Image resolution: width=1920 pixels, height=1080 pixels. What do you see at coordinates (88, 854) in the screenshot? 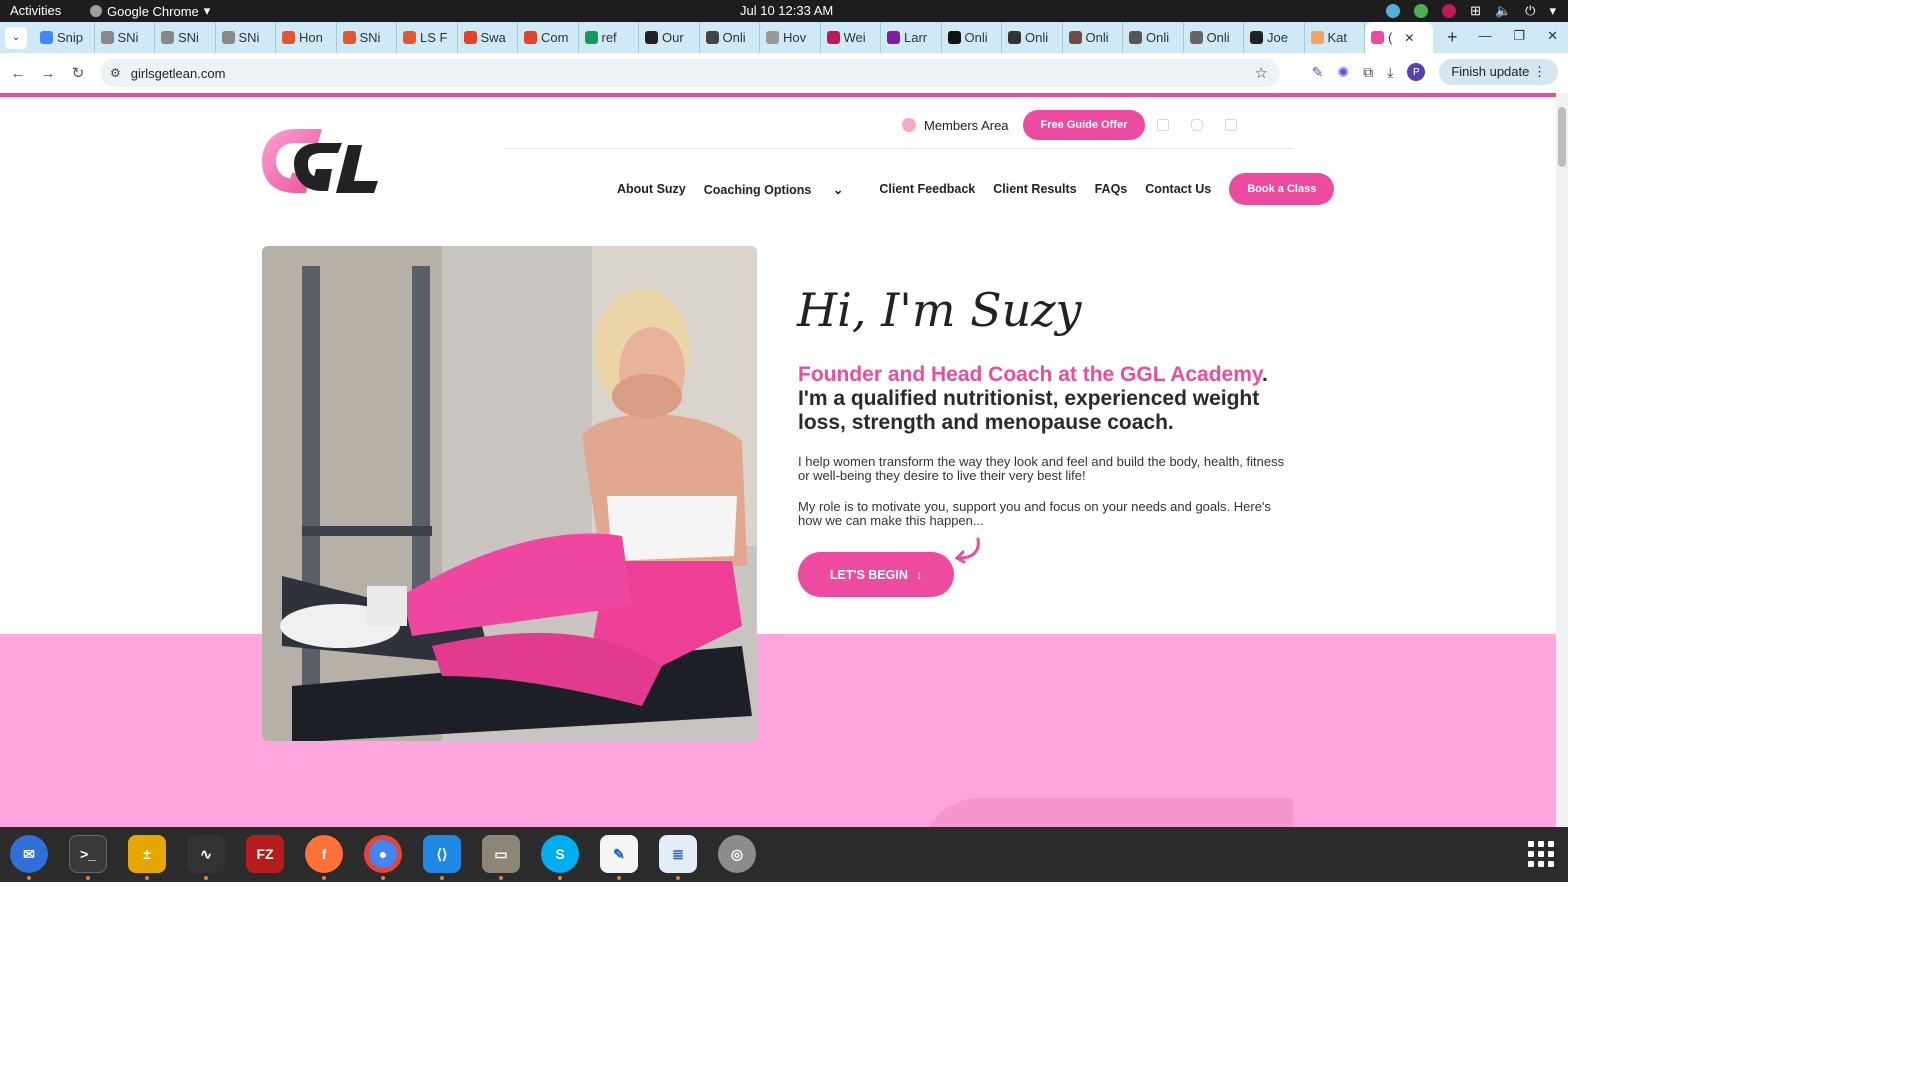
I see `terminal-icon: >_` at bounding box center [88, 854].